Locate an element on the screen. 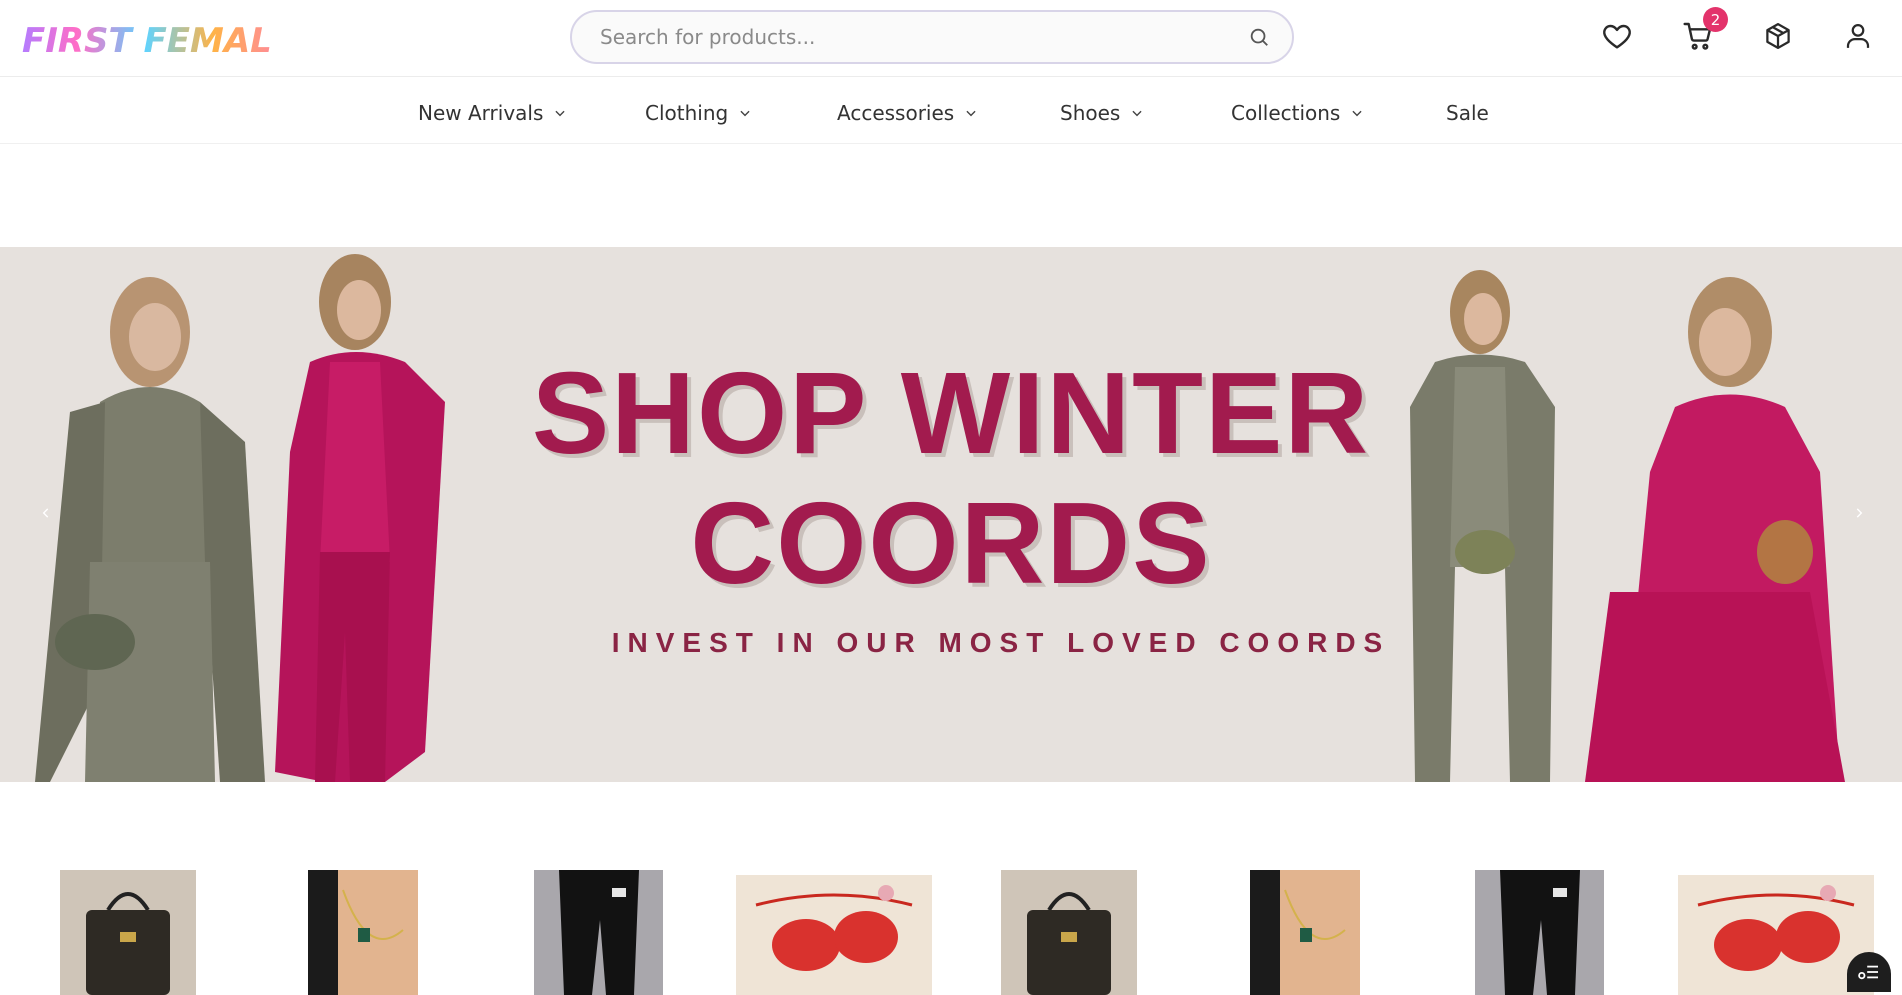 The image size is (1902, 995). nav-item-label: Collections is located at coordinates (1286, 113).